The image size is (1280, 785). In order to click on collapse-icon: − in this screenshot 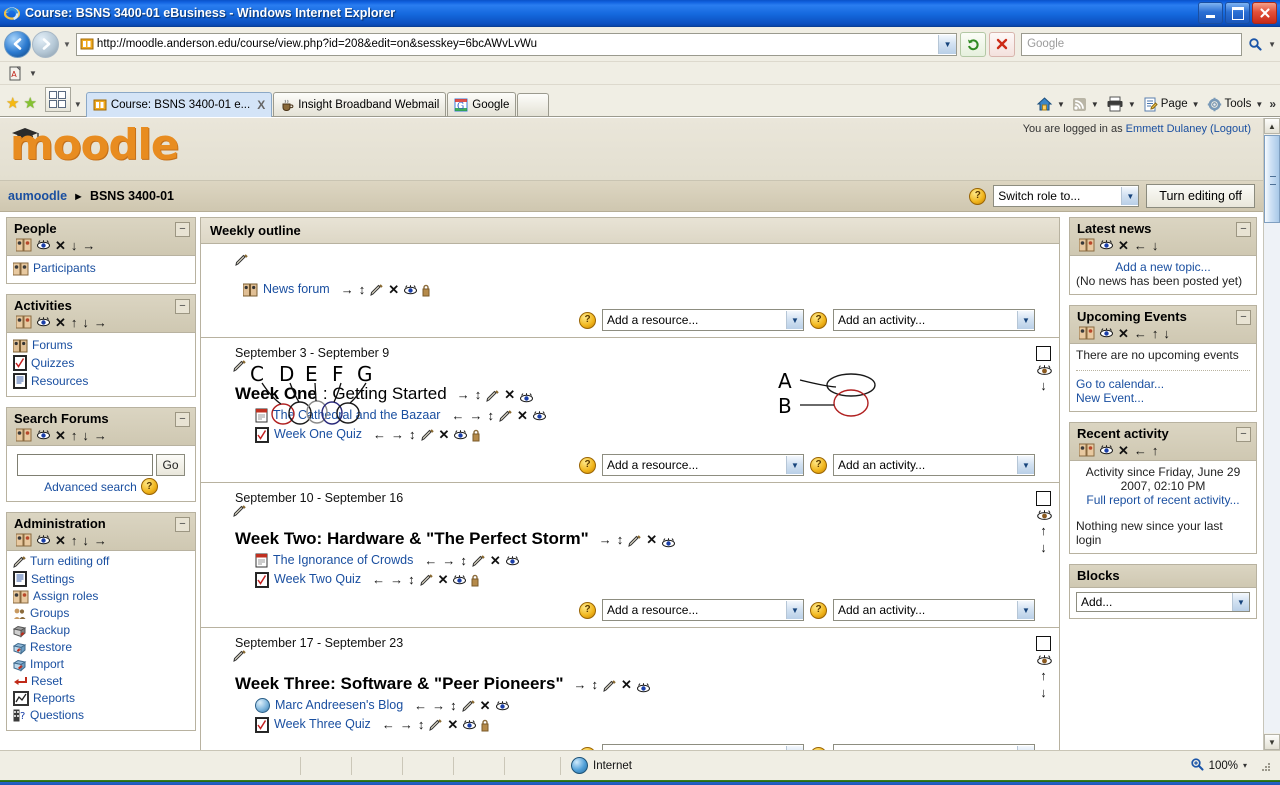, I will do `click(1243, 229)`.